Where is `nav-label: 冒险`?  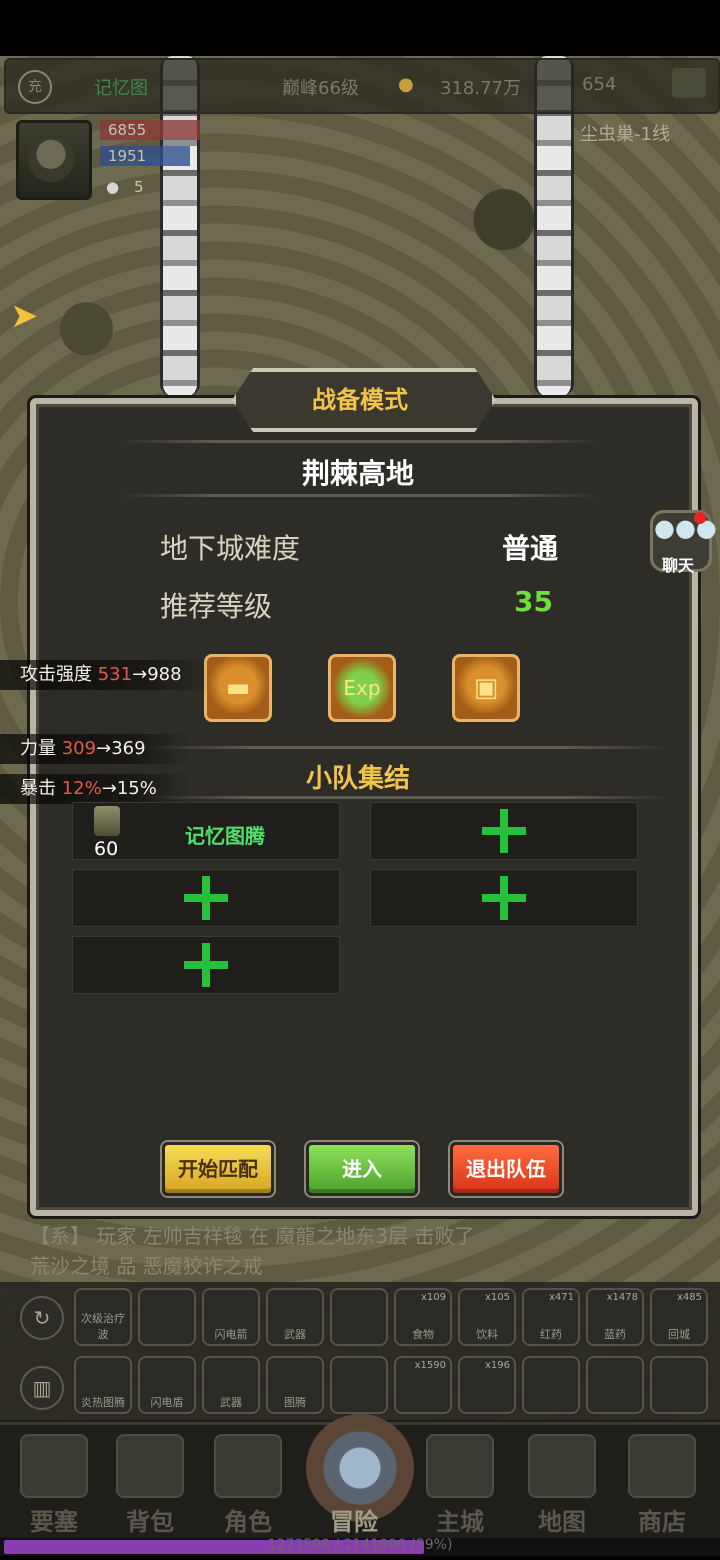 nav-label: 冒险 is located at coordinates (354, 1522).